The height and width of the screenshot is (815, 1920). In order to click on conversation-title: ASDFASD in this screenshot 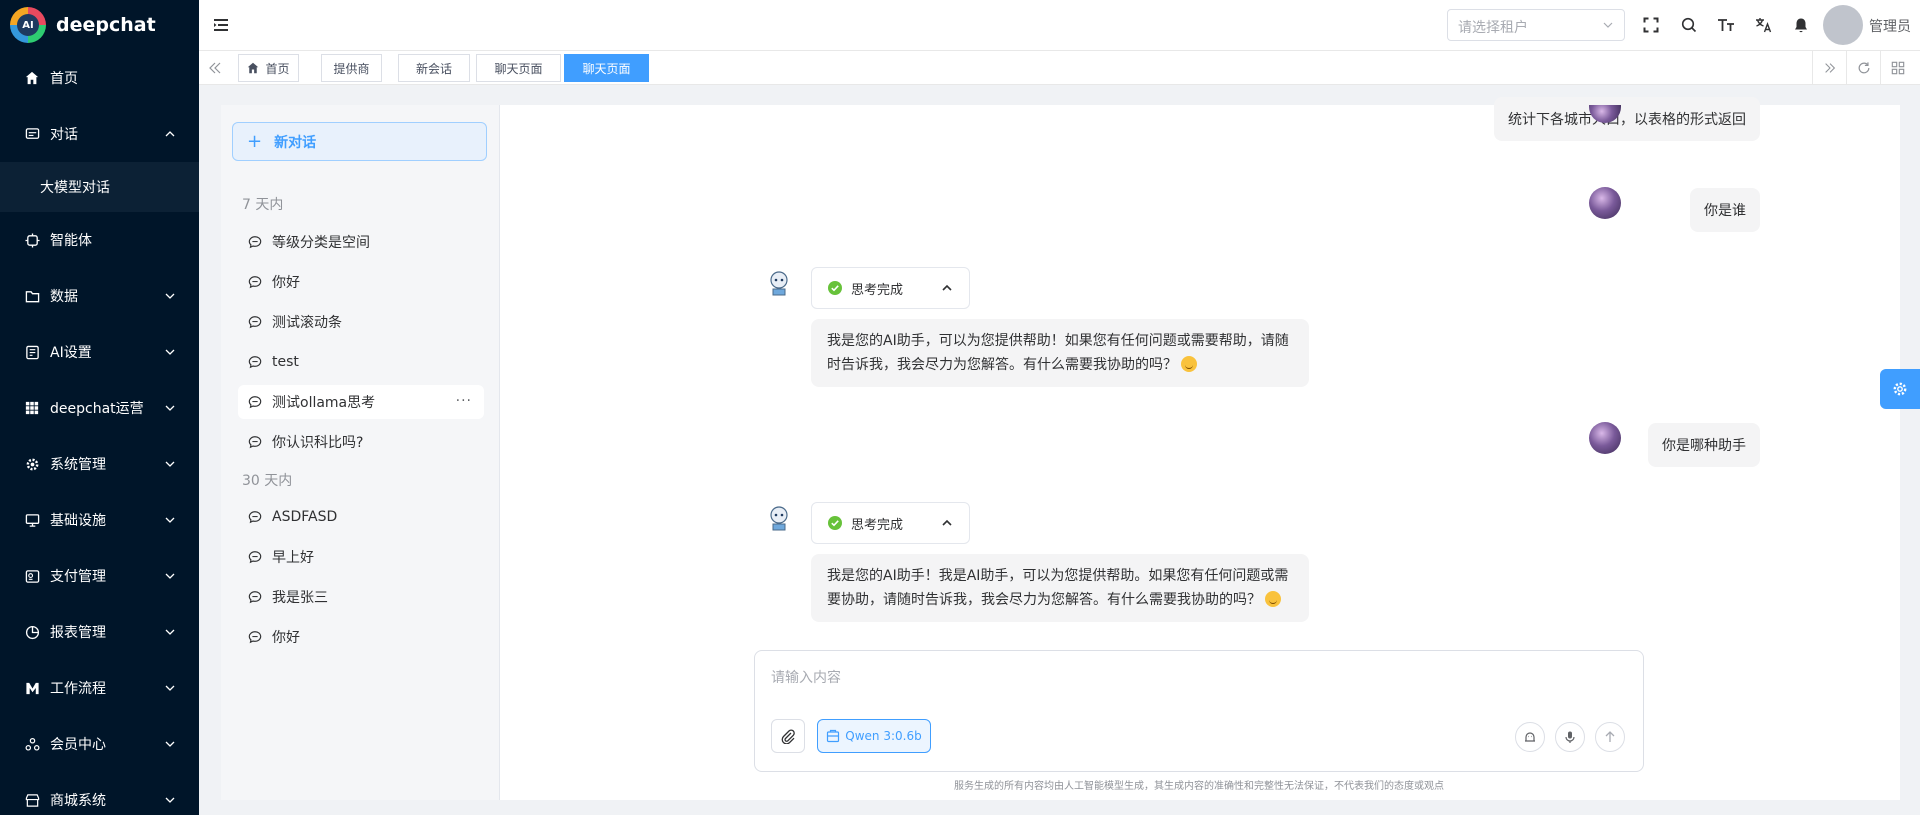, I will do `click(305, 517)`.